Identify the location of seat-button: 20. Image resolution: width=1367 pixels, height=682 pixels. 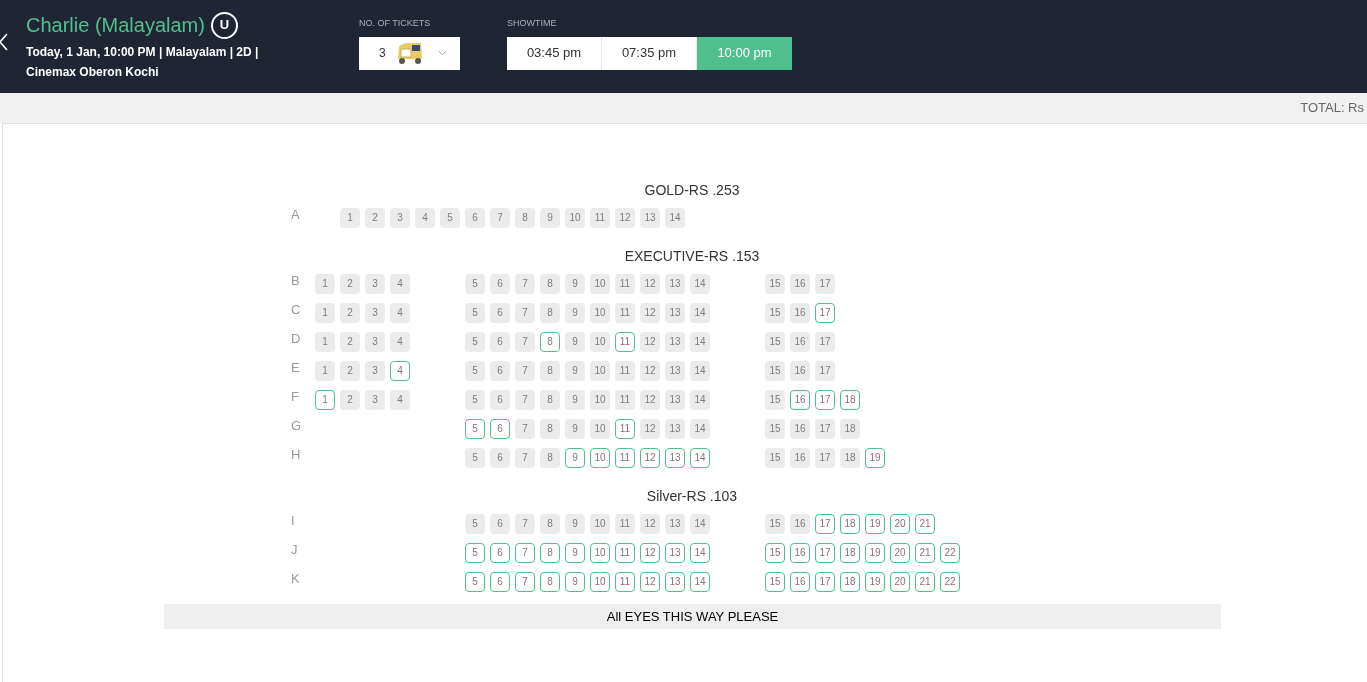
(900, 523).